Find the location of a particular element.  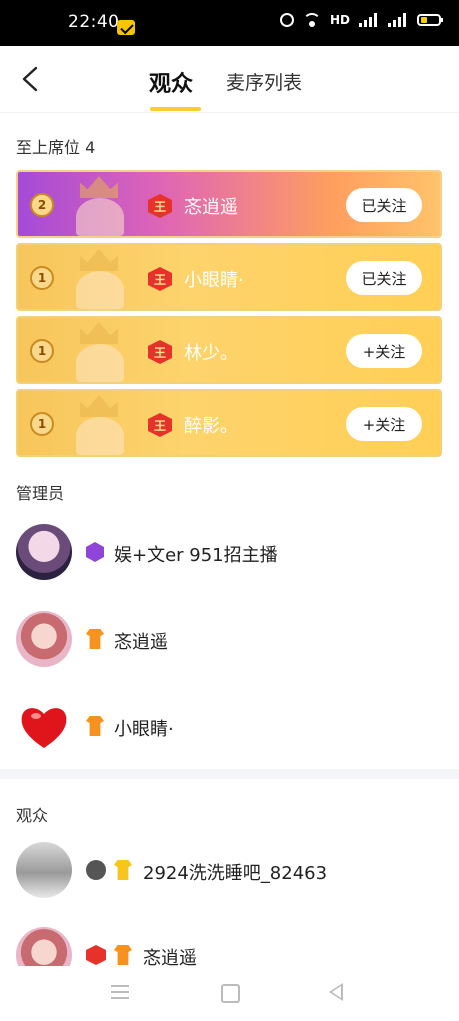

user-name: 2924洗洗睡吧_82463 is located at coordinates (235, 873).